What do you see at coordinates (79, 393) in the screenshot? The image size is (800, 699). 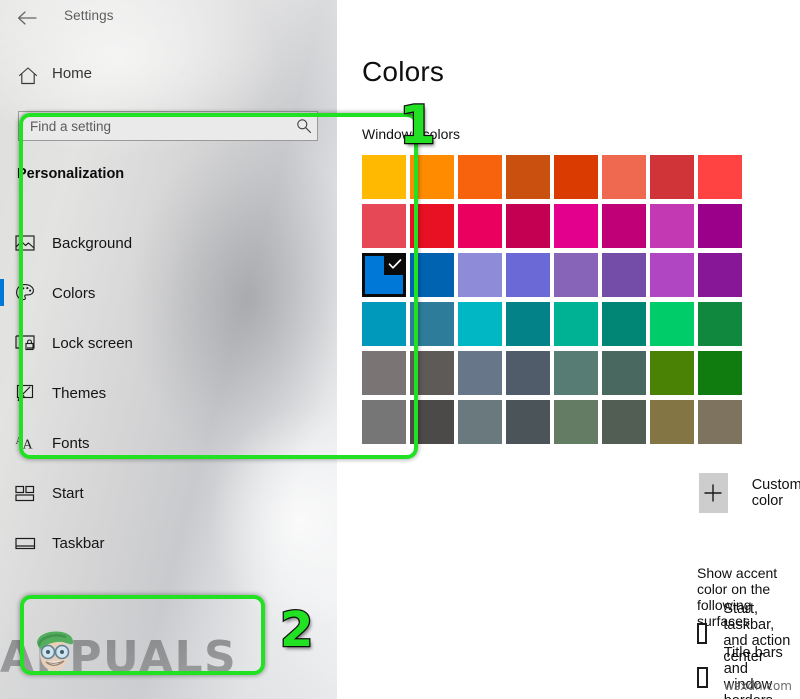 I see `sidebar-item-label: Themes` at bounding box center [79, 393].